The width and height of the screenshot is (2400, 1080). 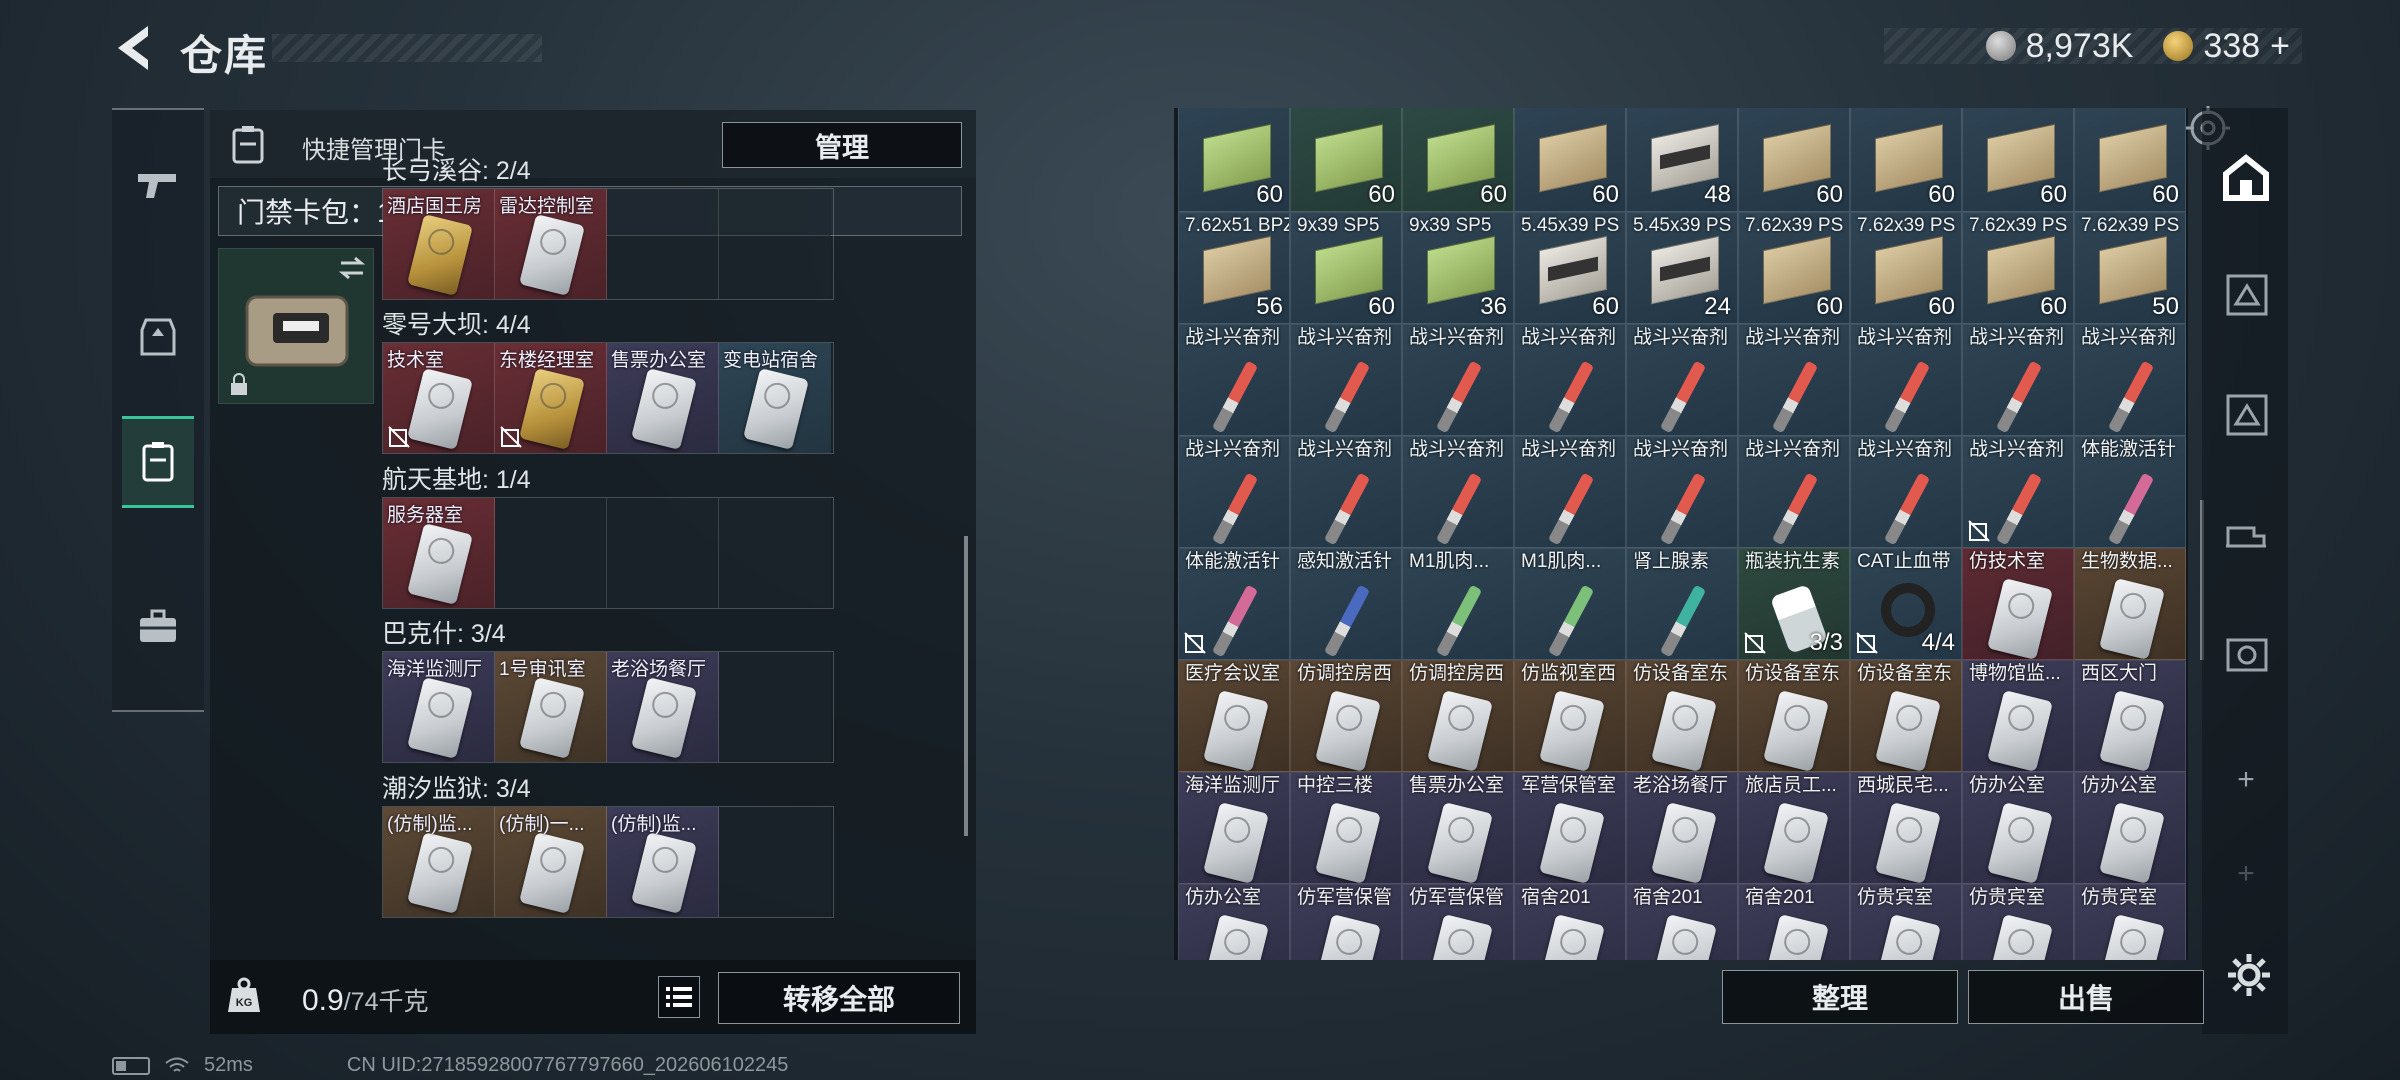 I want to click on gear-icon, so click(x=2249, y=975).